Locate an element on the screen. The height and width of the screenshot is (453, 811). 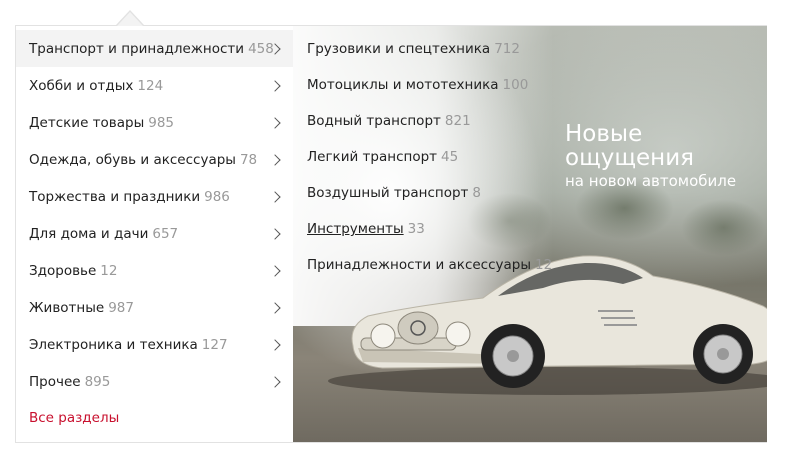
category-count: 12 is located at coordinates (109, 270).